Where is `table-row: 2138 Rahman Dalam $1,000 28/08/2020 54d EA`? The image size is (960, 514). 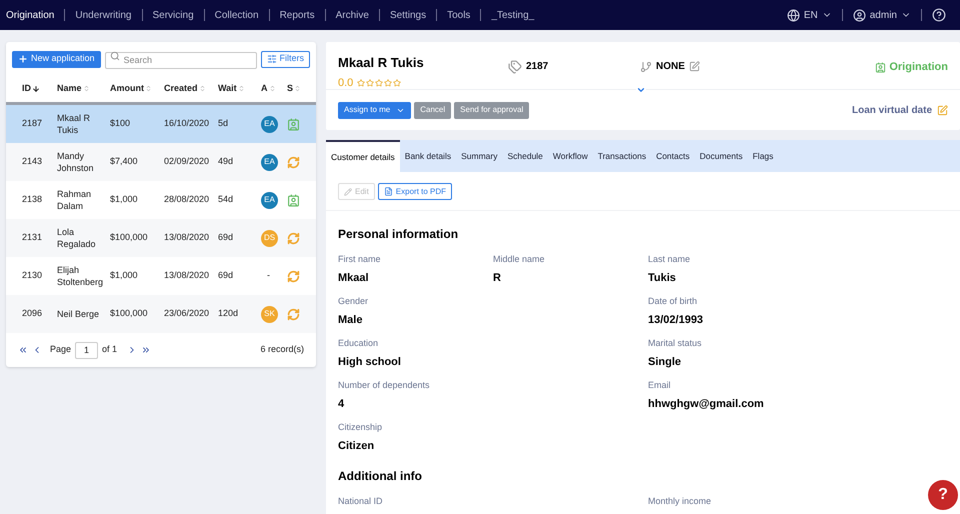 table-row: 2138 Rahman Dalam $1,000 28/08/2020 54d EA is located at coordinates (161, 200).